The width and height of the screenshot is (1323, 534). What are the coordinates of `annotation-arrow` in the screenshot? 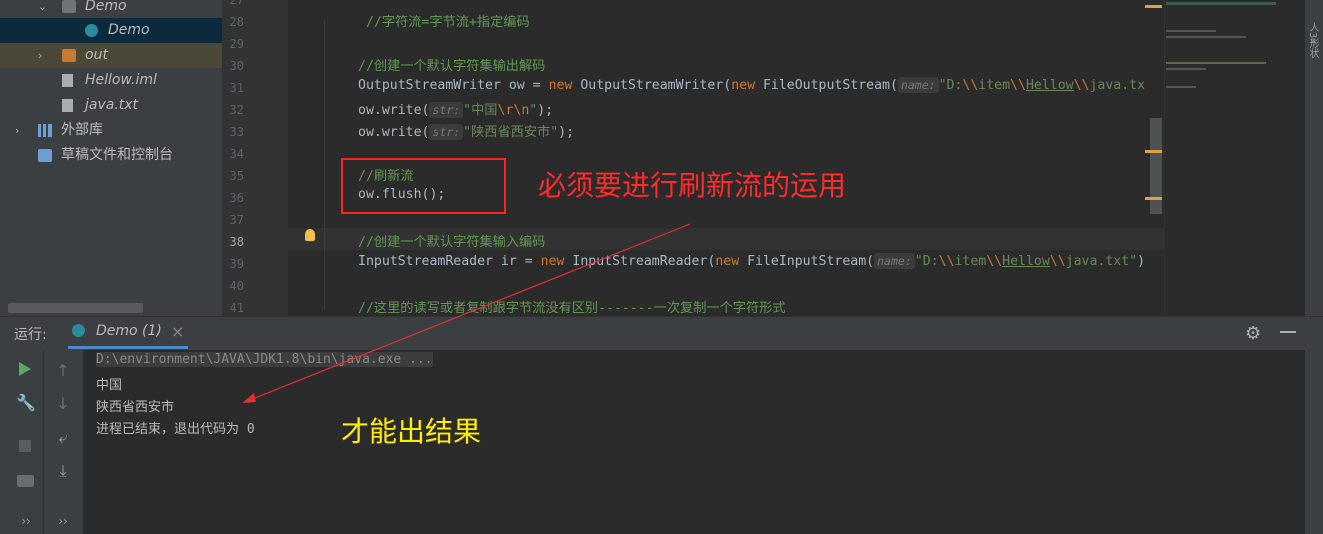 It's located at (466, 313).